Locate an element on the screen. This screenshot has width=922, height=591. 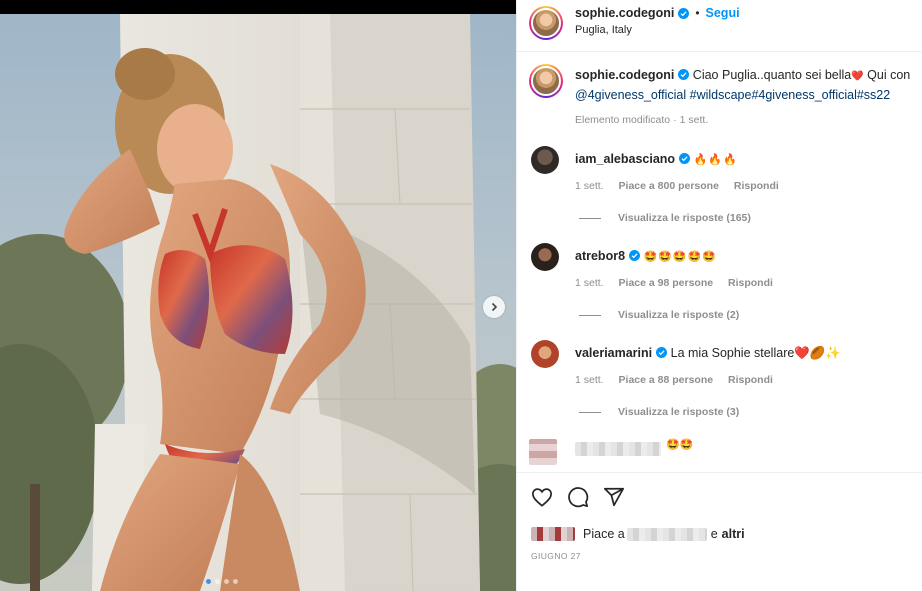
post-header: sophie.codegoni • Segui Puglia, Italy is located at coordinates (719, 26).